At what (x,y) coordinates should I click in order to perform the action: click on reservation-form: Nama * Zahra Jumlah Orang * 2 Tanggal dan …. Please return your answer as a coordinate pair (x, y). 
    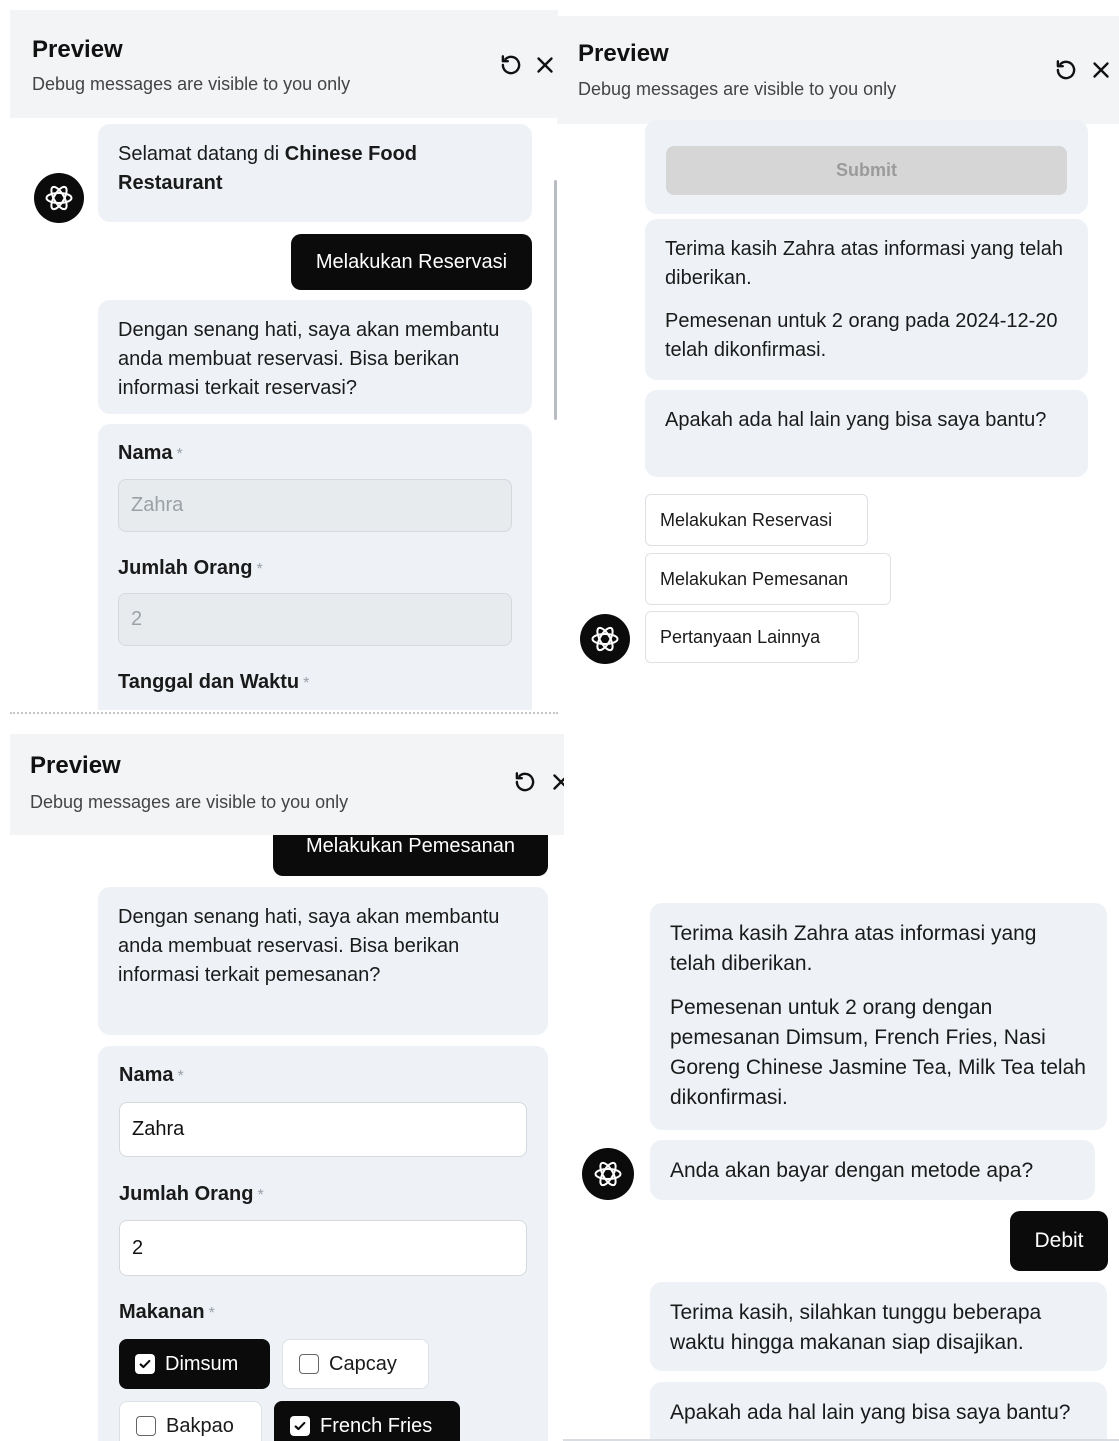
    Looking at the image, I should click on (315, 567).